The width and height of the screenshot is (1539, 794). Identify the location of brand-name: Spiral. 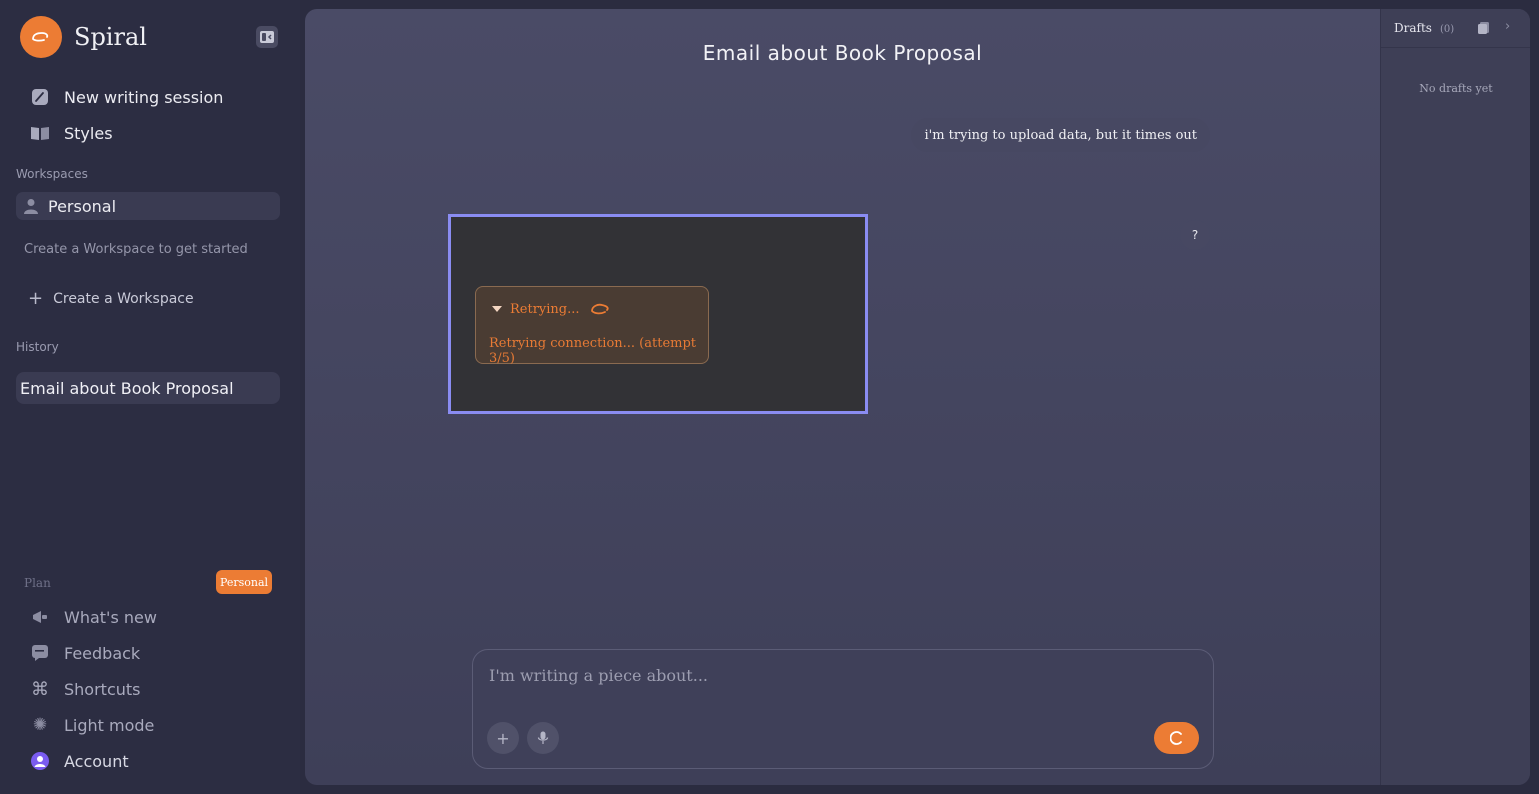
(110, 37).